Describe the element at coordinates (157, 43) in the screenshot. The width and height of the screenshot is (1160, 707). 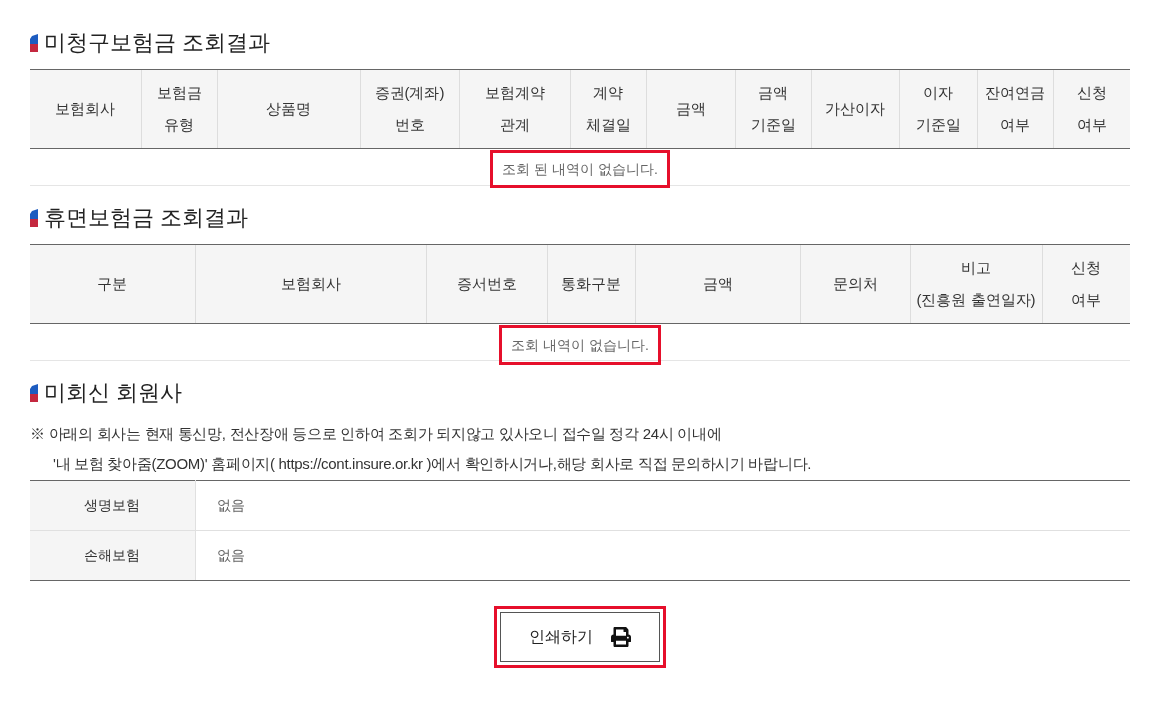
I see `section-title: 미청구보험금 조회결과` at that location.